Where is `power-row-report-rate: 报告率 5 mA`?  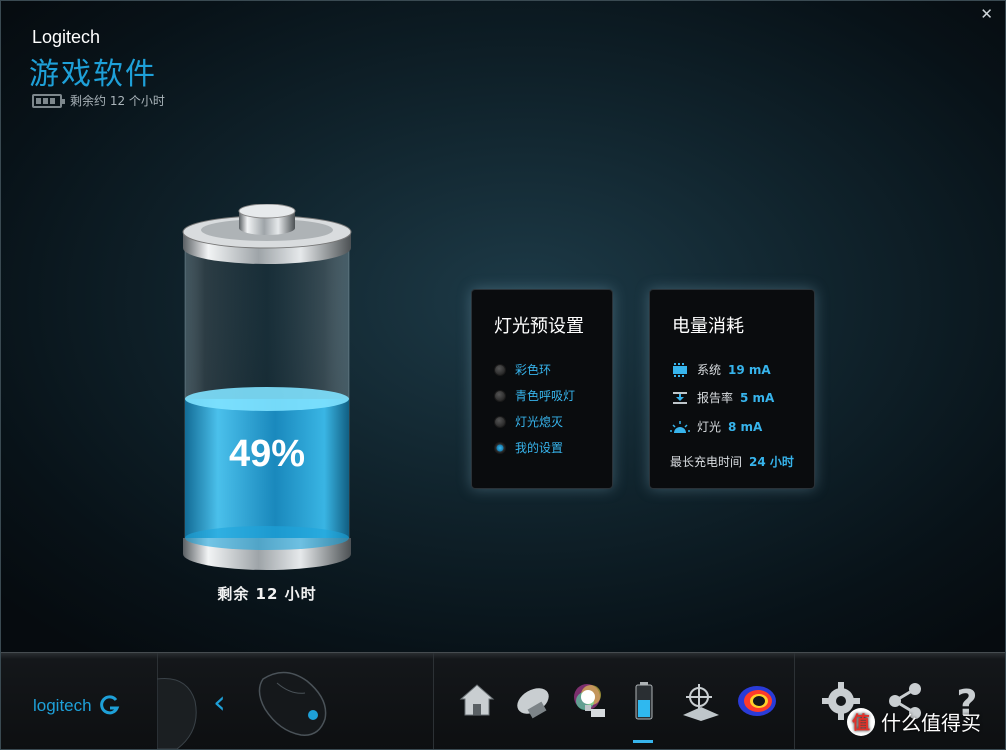 power-row-report-rate: 报告率 5 mA is located at coordinates (722, 397).